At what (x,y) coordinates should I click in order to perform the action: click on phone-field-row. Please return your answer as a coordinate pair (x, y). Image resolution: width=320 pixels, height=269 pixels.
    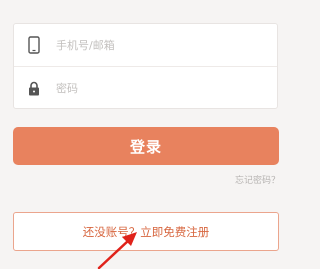
    Looking at the image, I should click on (145, 45).